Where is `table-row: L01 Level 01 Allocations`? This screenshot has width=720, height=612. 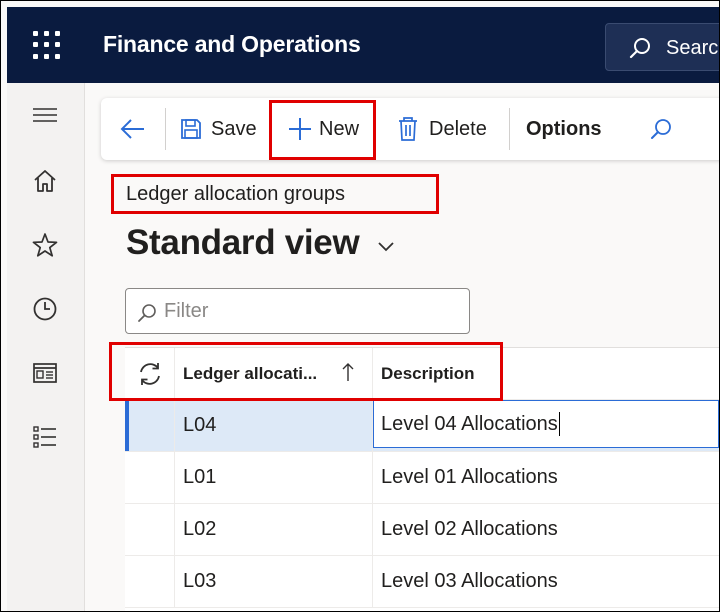
table-row: L01 Level 01 Allocations is located at coordinates (422, 478).